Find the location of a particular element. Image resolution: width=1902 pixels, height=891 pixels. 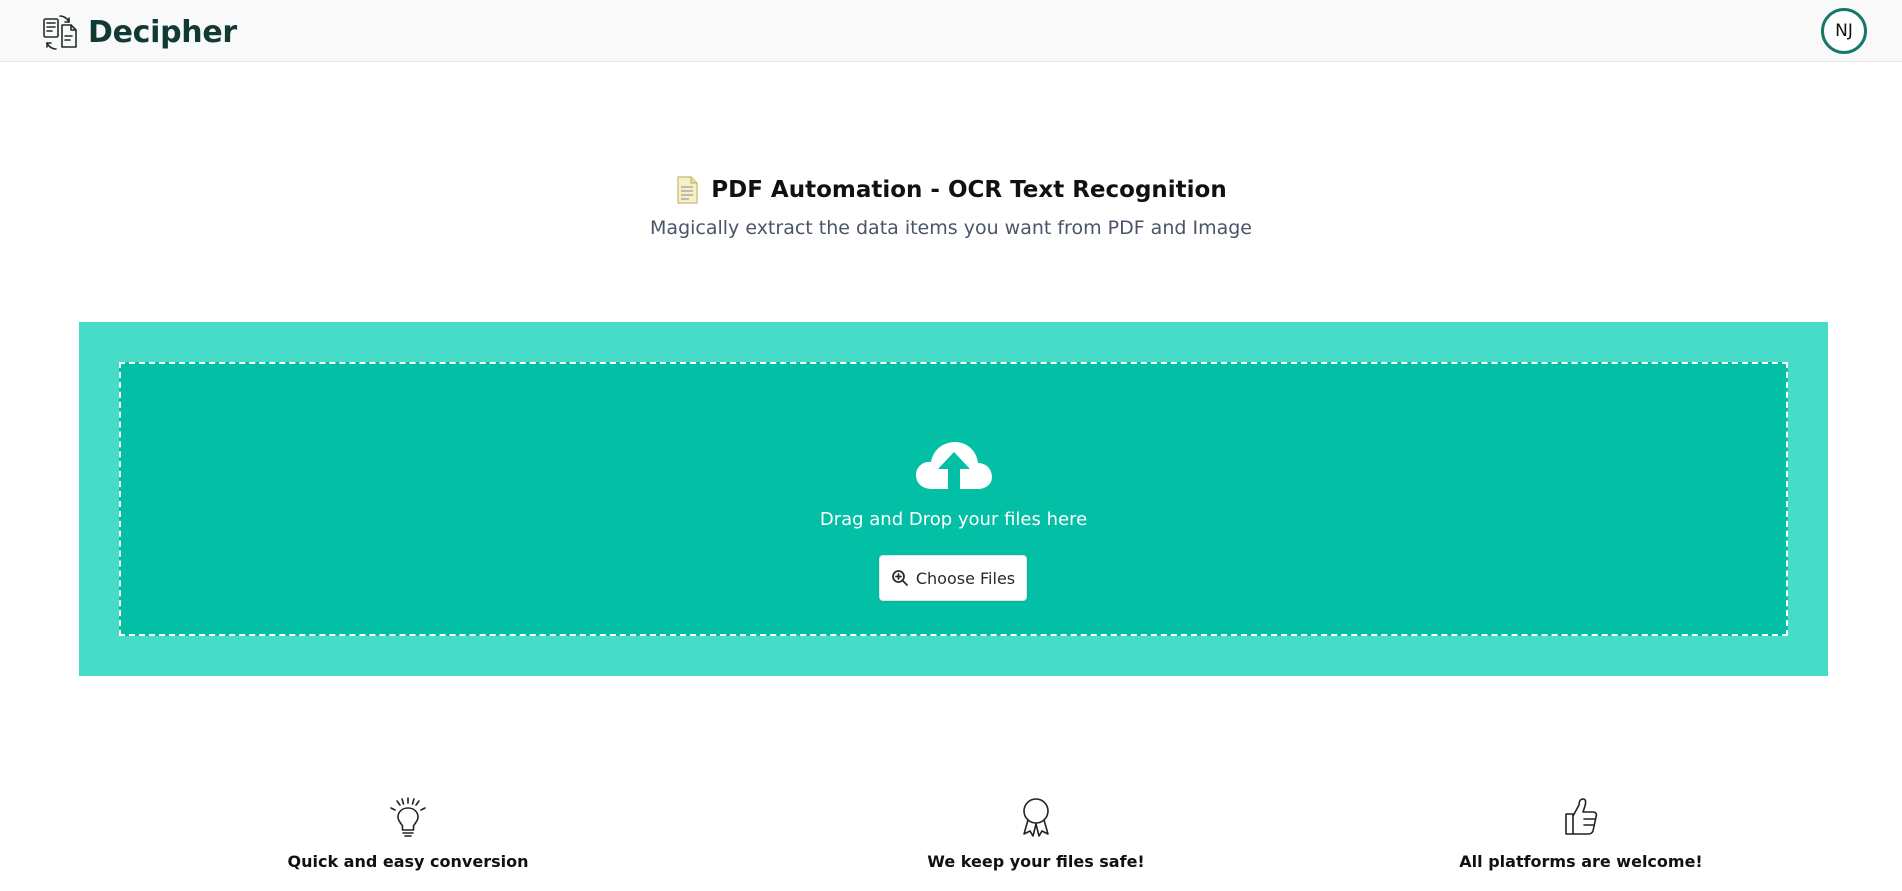

top-navigation-bar: Decipher NJ is located at coordinates (951, 31).